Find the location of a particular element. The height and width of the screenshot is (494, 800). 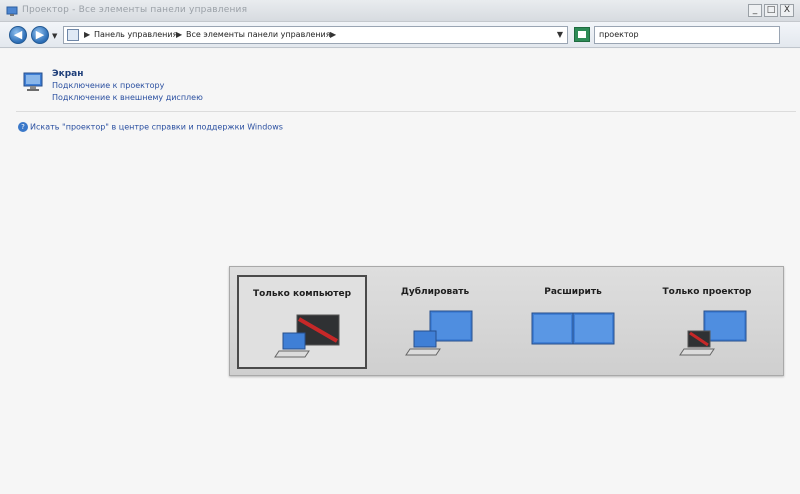

search-input: проектор is located at coordinates (687, 35).